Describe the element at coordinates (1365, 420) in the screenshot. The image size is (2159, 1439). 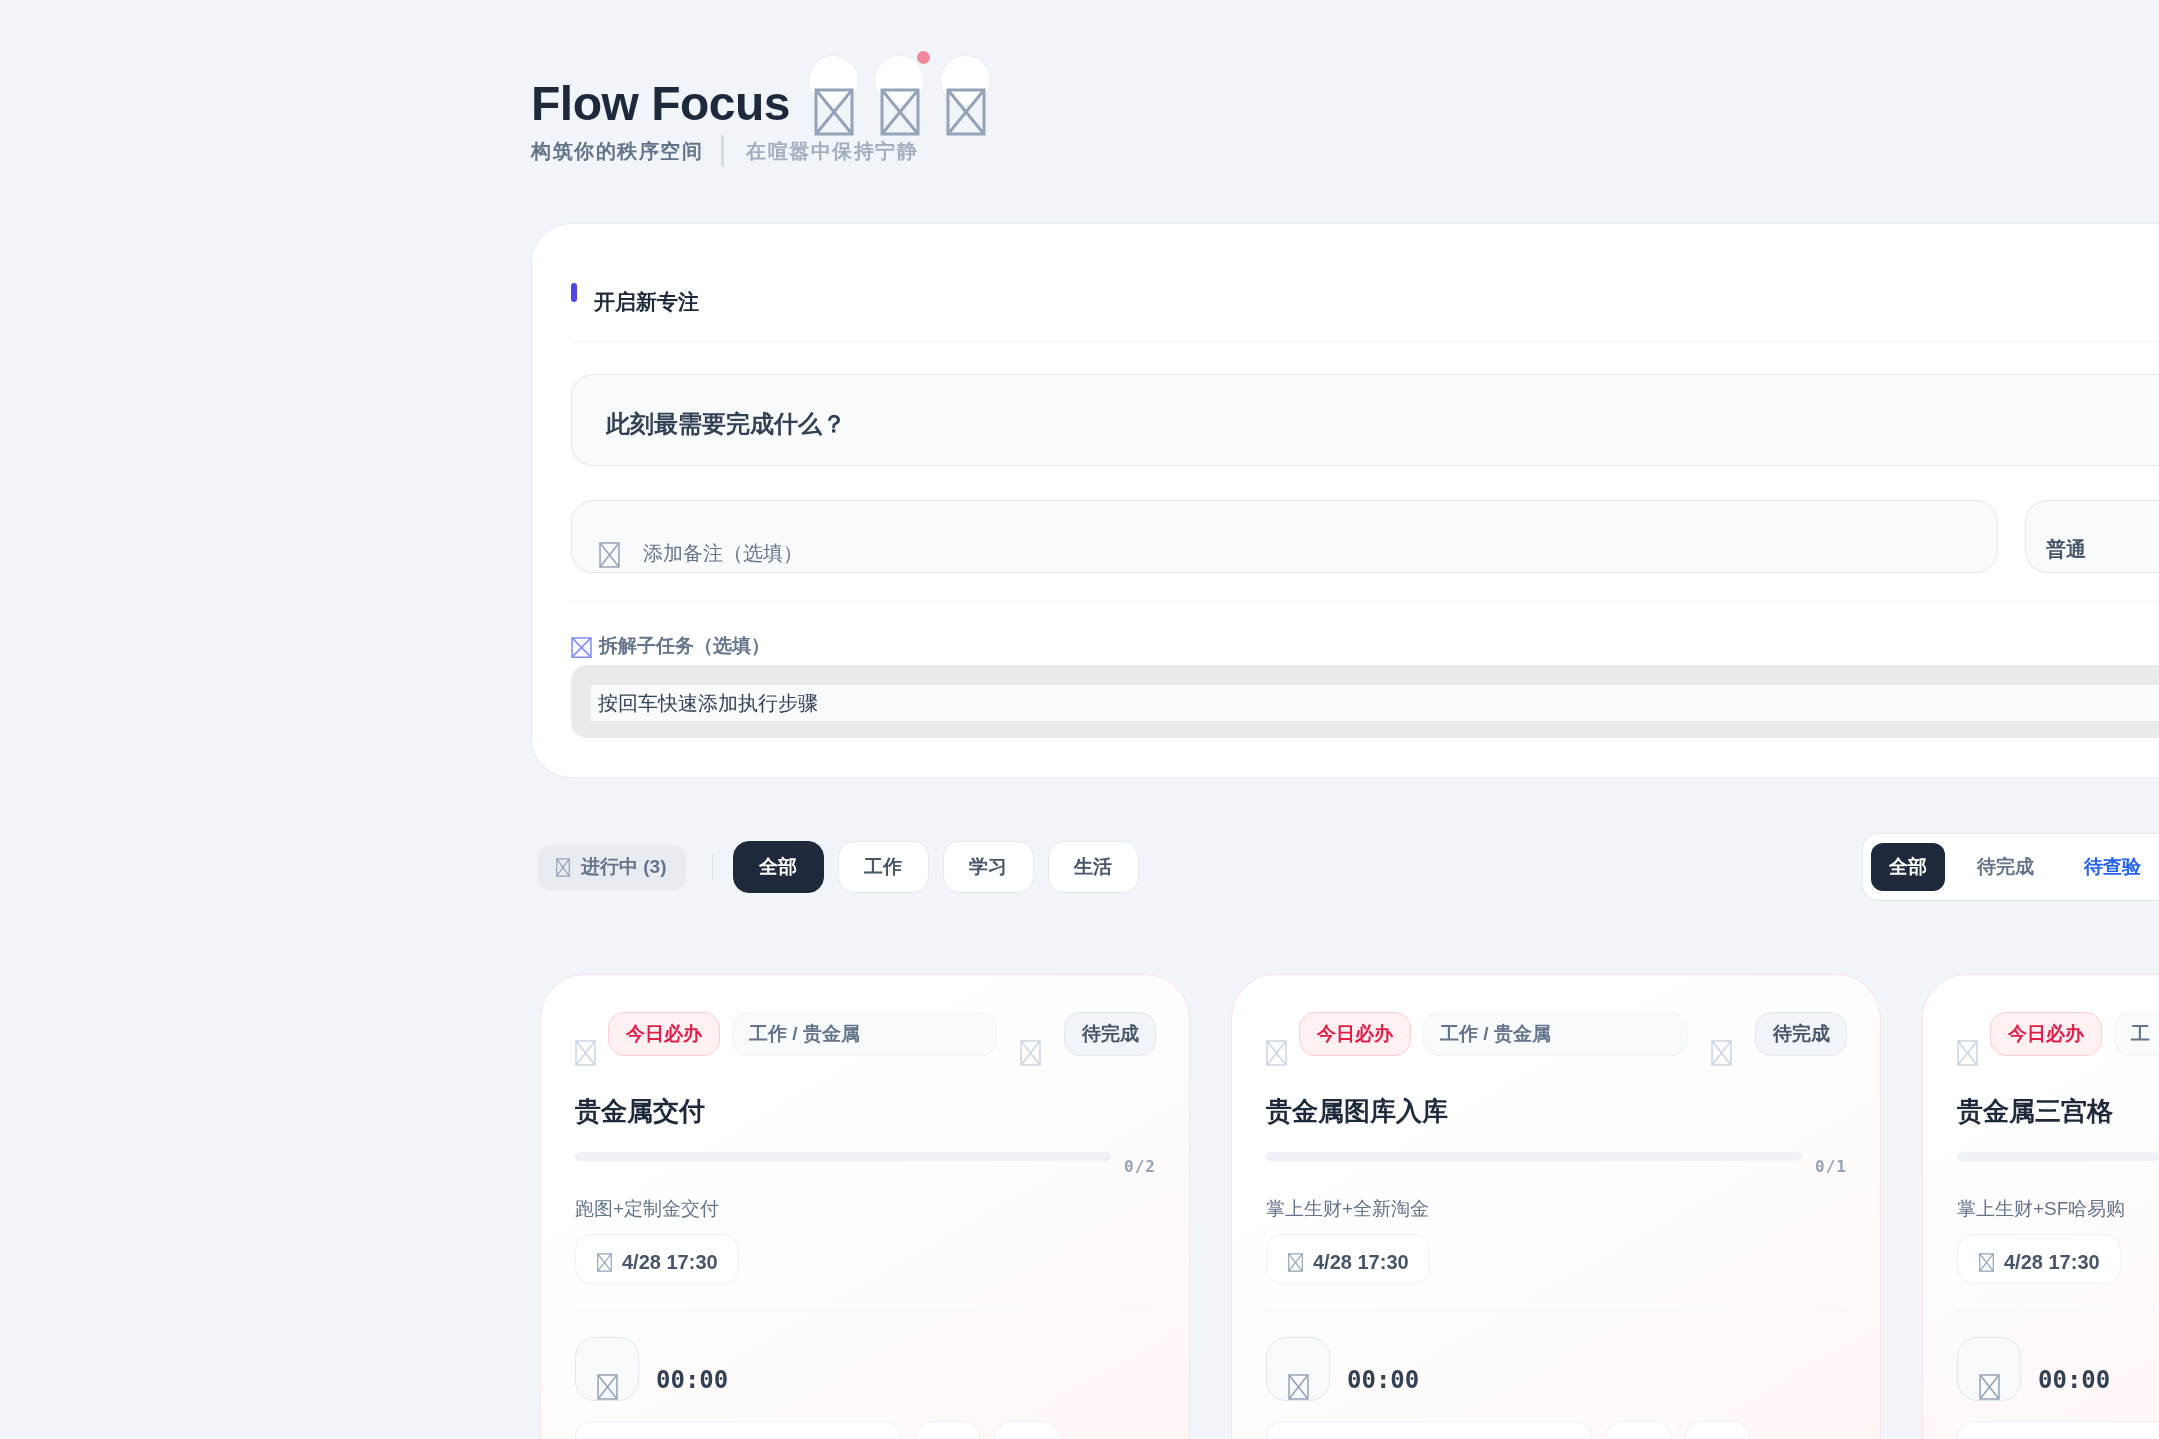
I see `task-title-input: 此刻最需要完成什么？` at that location.